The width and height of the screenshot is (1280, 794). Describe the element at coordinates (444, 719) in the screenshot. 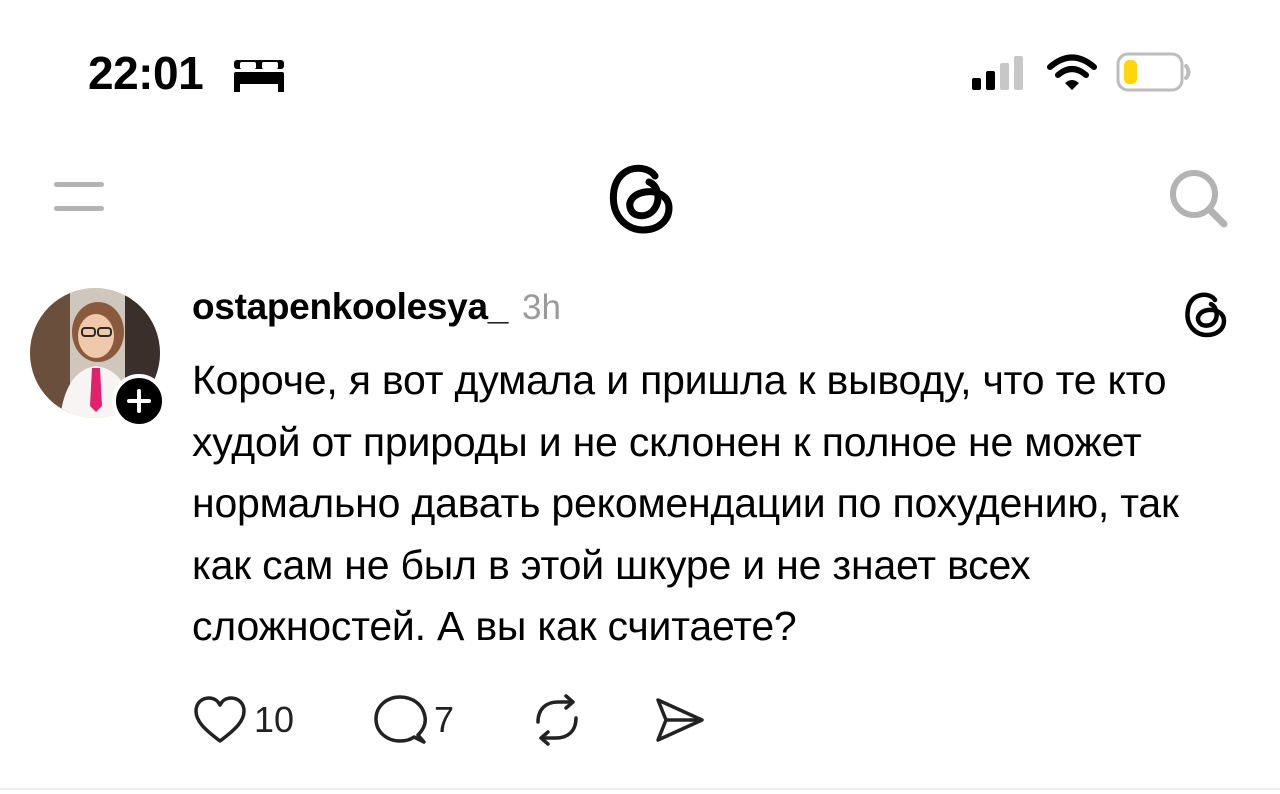

I see `reply-count: 7` at that location.